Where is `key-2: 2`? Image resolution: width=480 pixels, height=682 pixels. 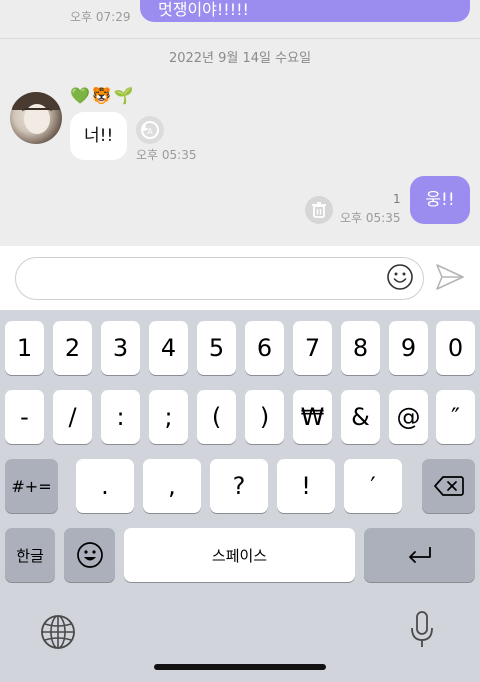
key-2: 2 is located at coordinates (72, 348).